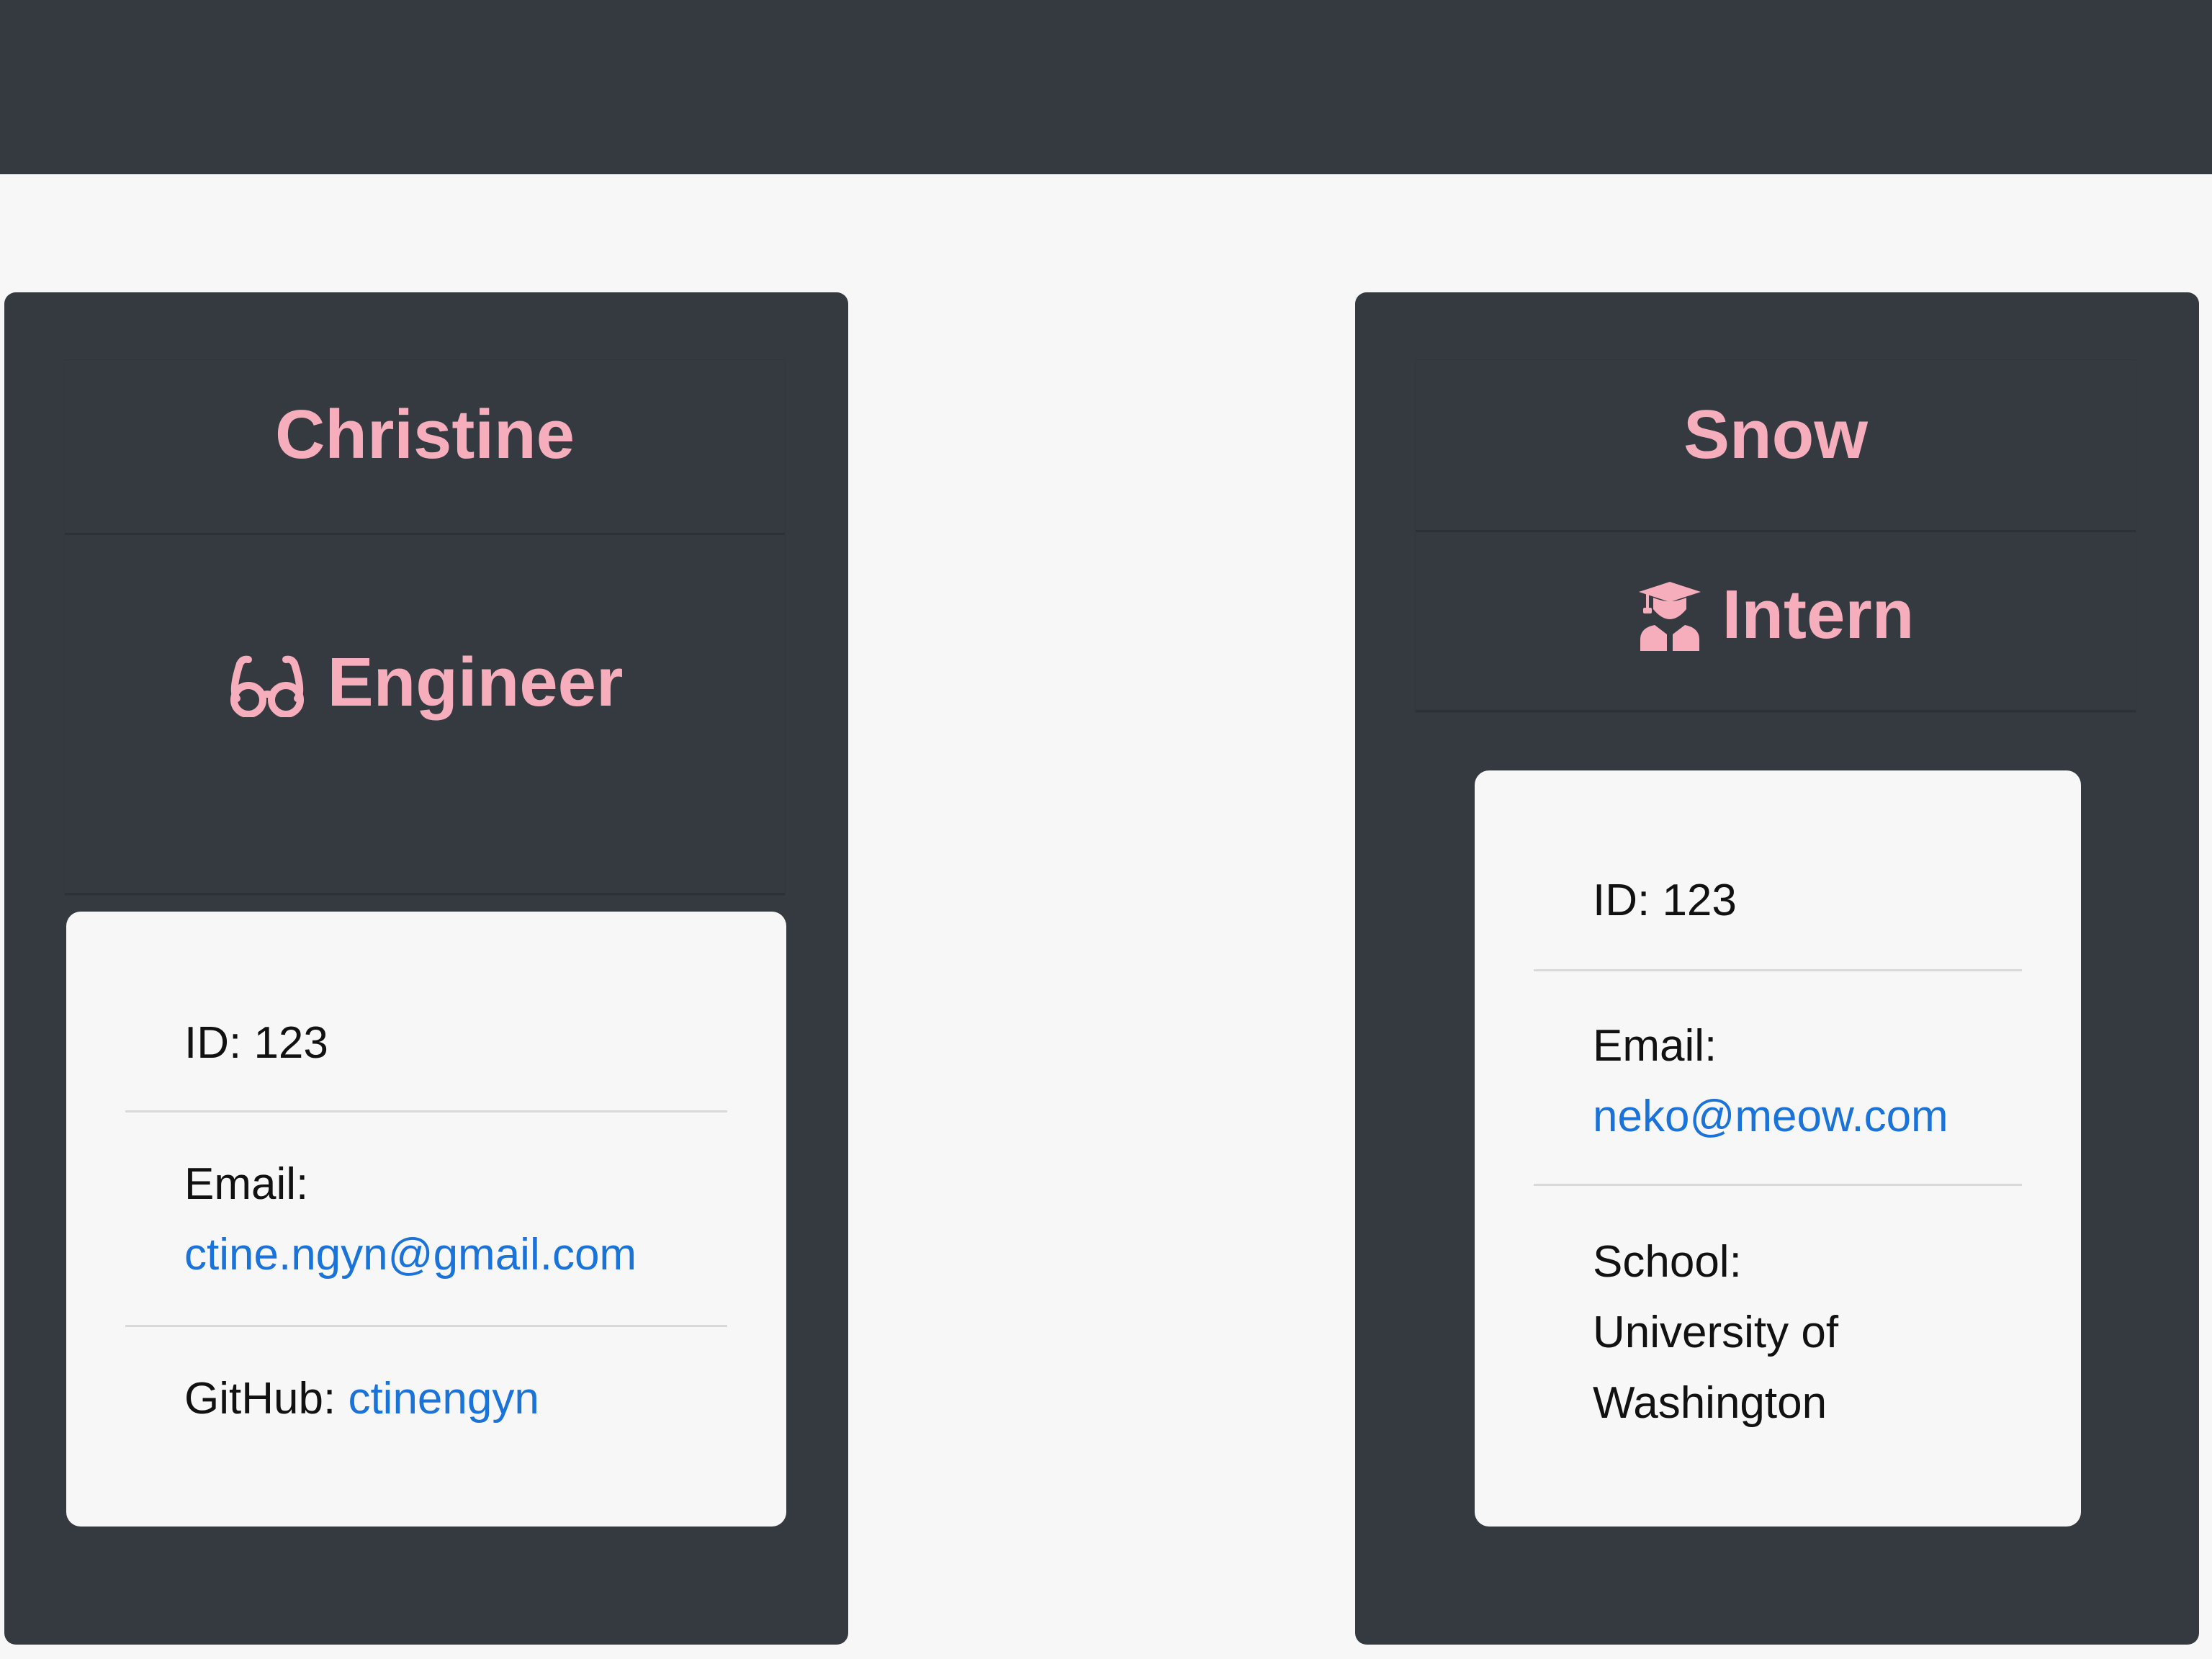 The width and height of the screenshot is (2212, 1659). I want to click on employee-school: School: University of Washington, so click(1778, 1333).